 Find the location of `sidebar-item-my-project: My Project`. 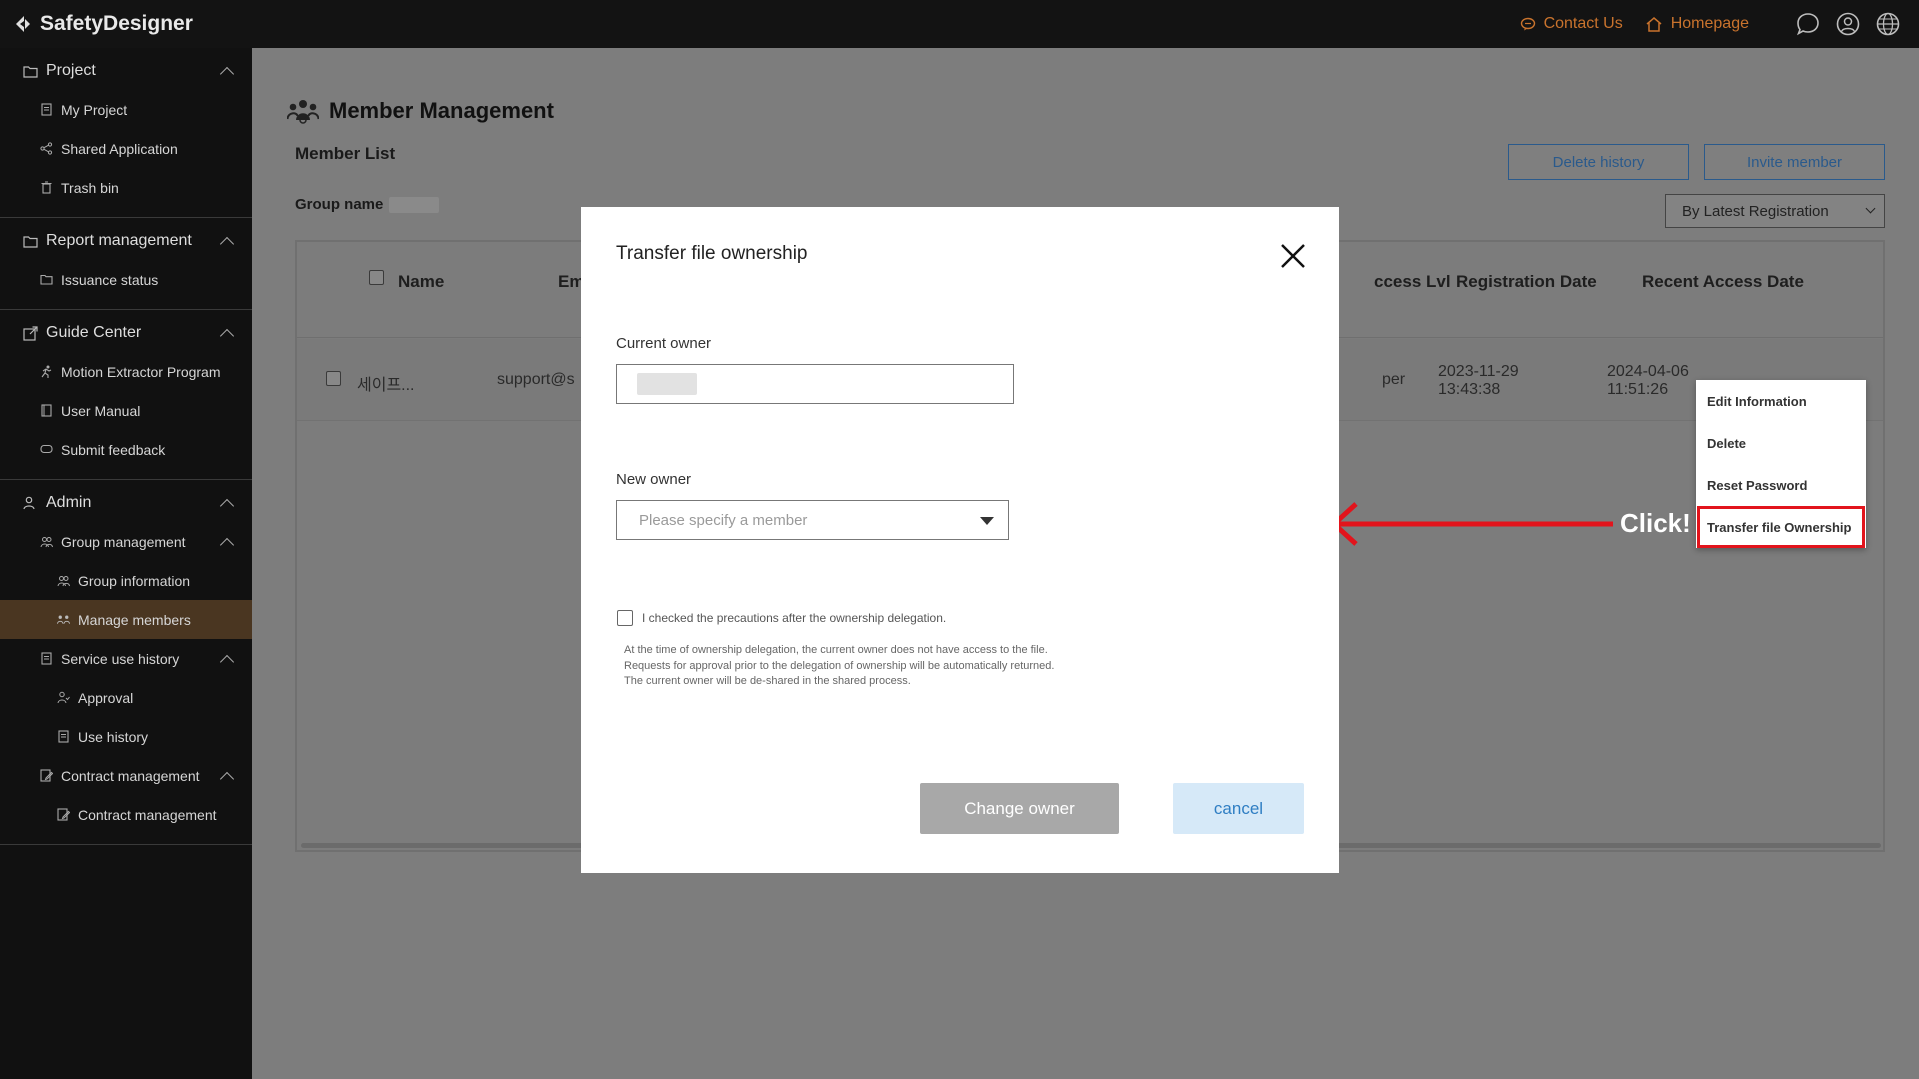

sidebar-item-my-project: My Project is located at coordinates (126, 109).